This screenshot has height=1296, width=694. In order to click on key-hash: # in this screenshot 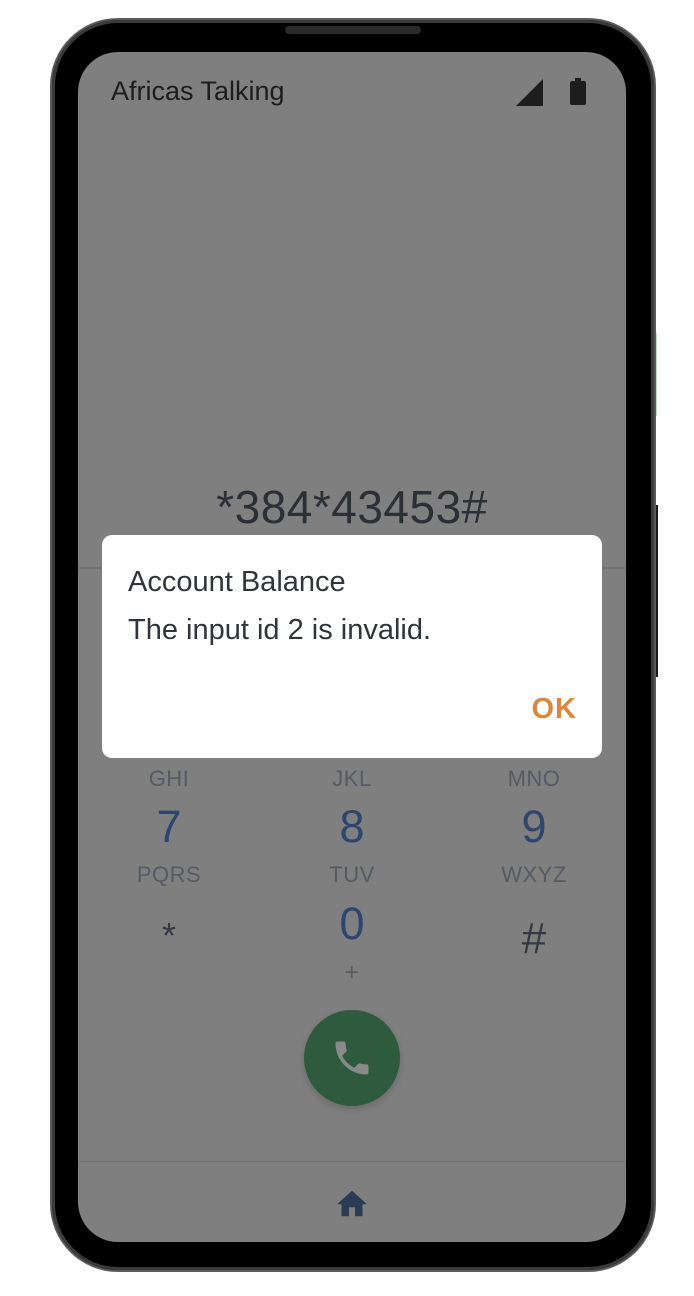, I will do `click(534, 939)`.